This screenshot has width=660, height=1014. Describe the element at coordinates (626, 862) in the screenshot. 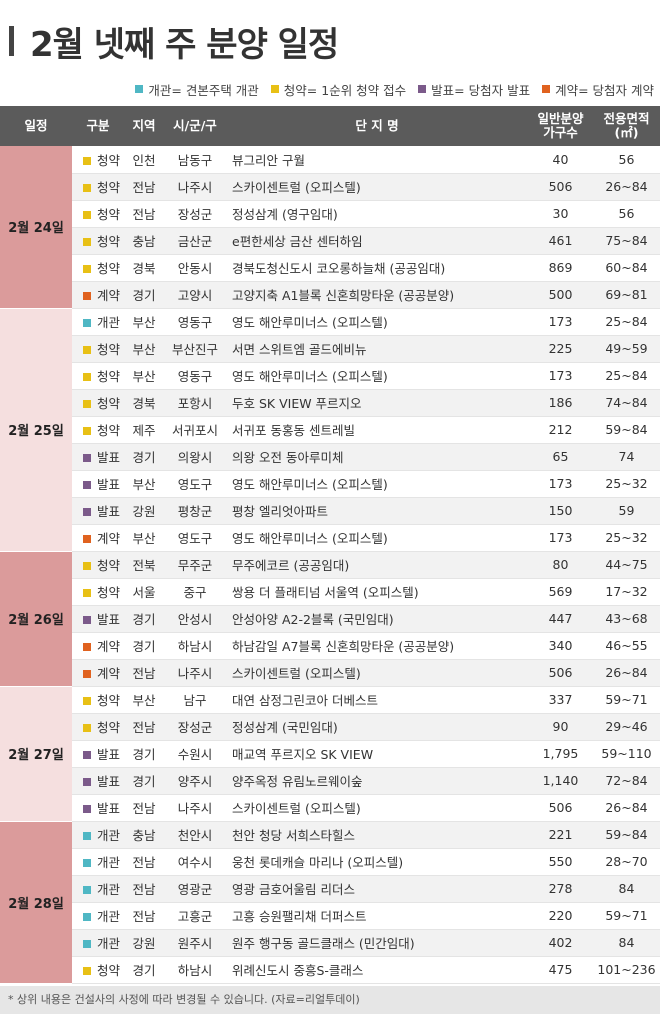

I see `area-cell: 28~70` at that location.